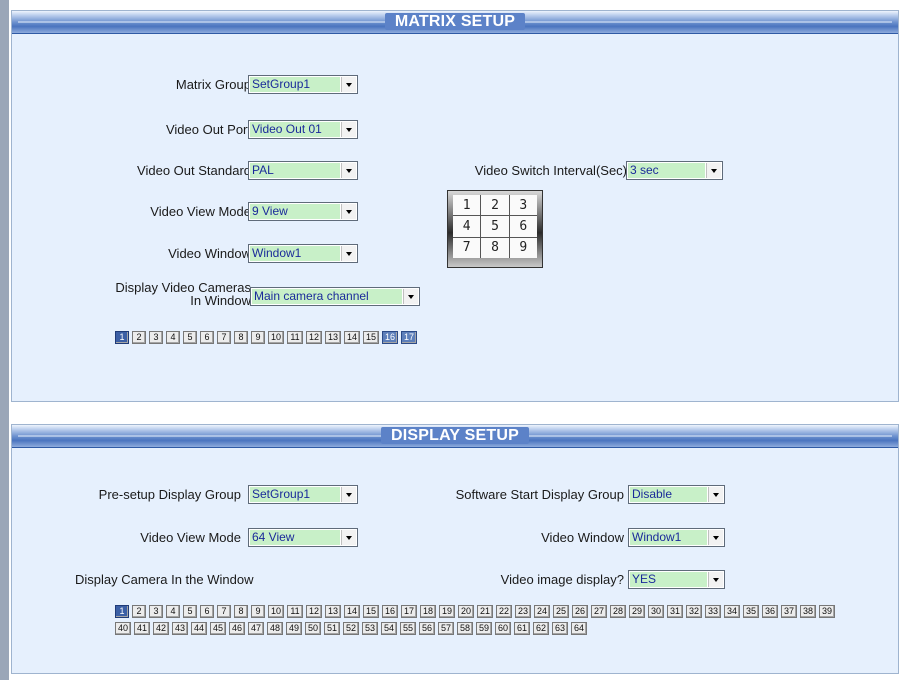 The width and height of the screenshot is (899, 680). Describe the element at coordinates (142, 628) in the screenshot. I see `channel-button-41: 41` at that location.